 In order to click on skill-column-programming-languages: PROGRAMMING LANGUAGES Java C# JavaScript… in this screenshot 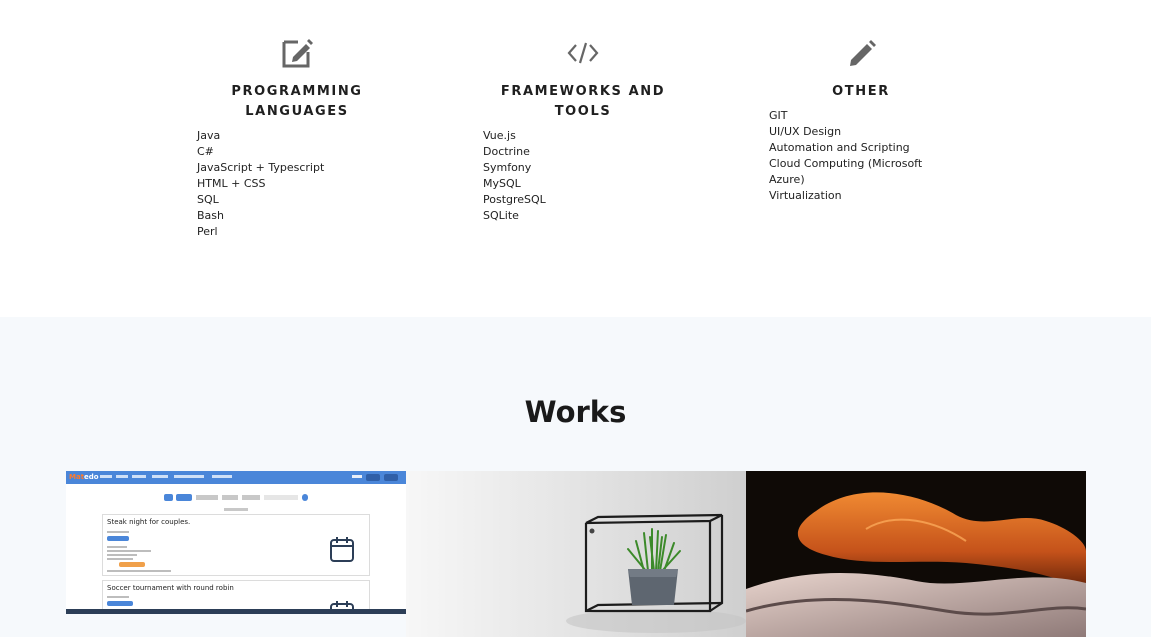, I will do `click(297, 138)`.